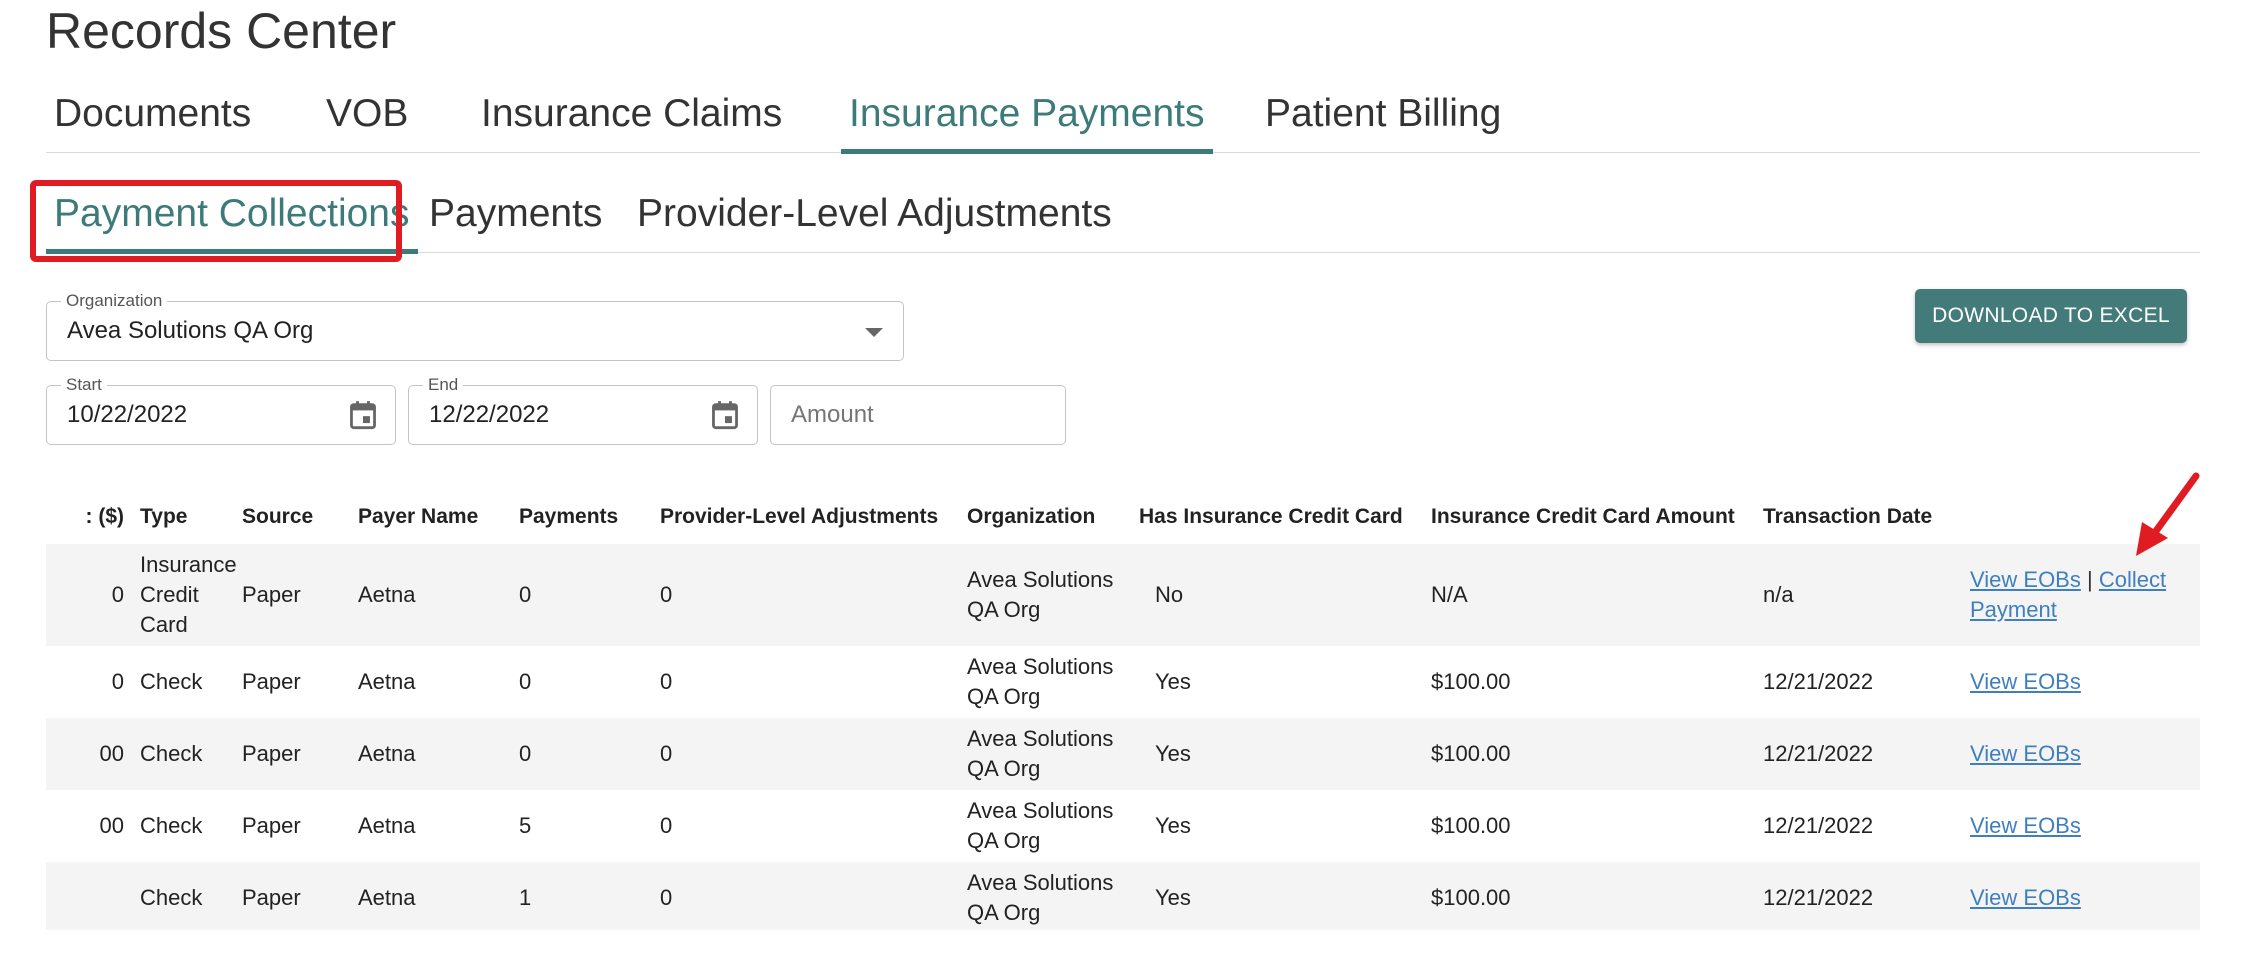  What do you see at coordinates (475, 326) in the screenshot?
I see `organization-select: Organization Avea Solutions QA Org` at bounding box center [475, 326].